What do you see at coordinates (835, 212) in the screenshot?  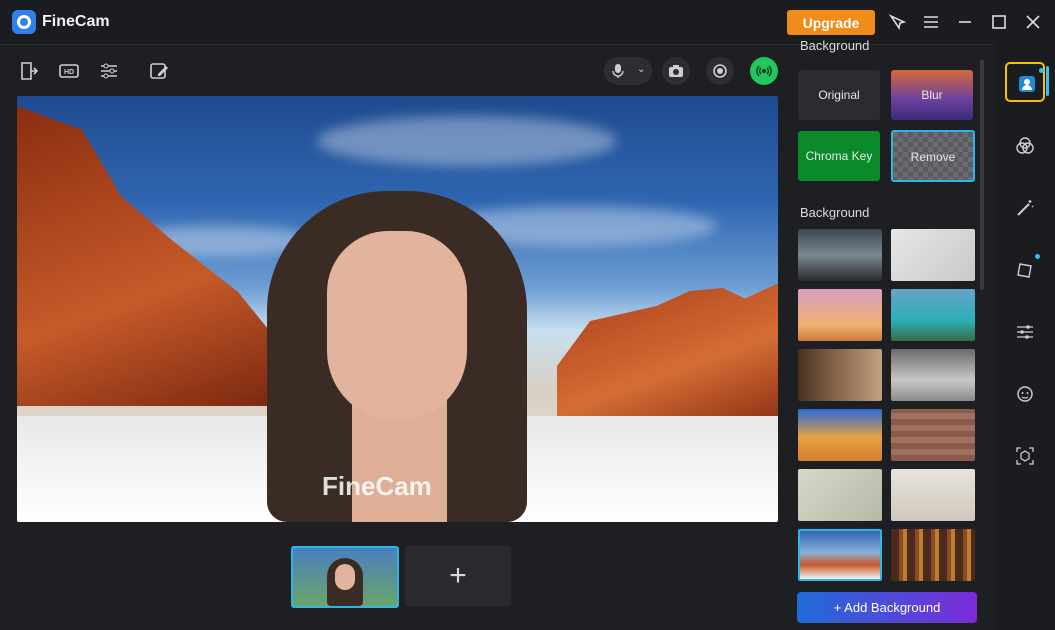 I see `section-title-background-library: Background` at bounding box center [835, 212].